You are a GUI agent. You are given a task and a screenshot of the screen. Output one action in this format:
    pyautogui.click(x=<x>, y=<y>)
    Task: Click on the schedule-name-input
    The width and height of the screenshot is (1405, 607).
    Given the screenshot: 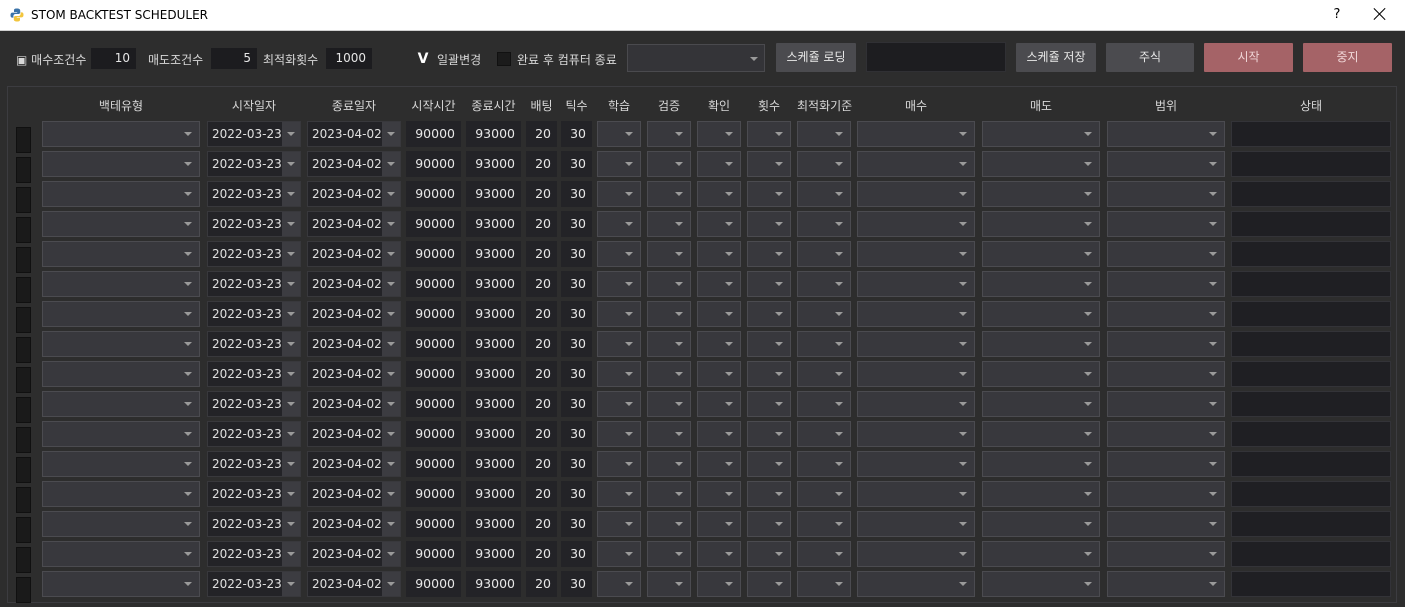 What is the action you would take?
    pyautogui.click(x=936, y=57)
    